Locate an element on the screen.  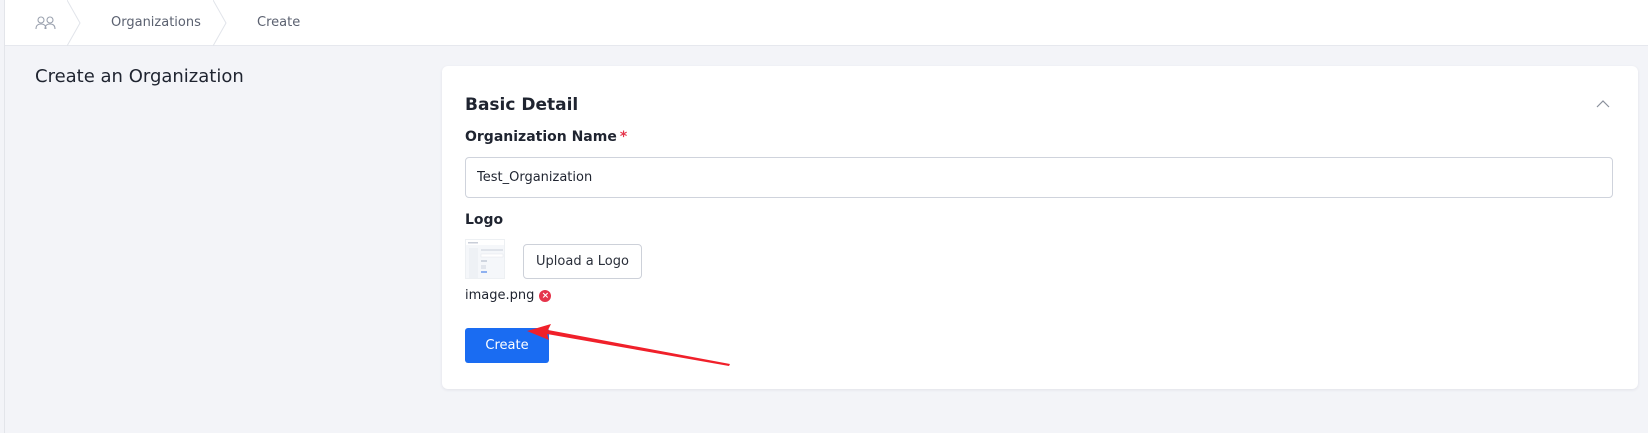
uploaded-file: image.png × is located at coordinates (508, 295).